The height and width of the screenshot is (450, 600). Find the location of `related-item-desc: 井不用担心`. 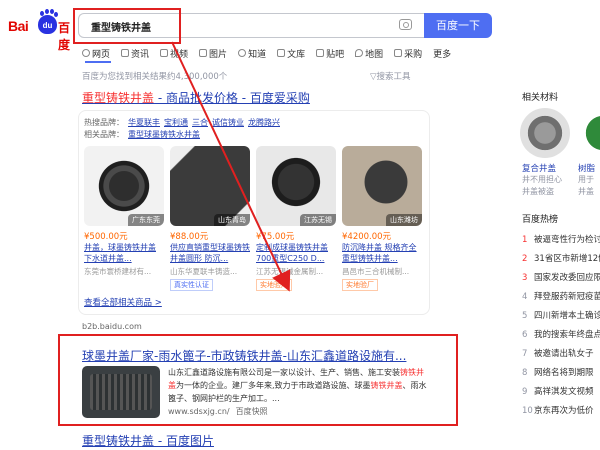

related-item-desc: 井不用担心 is located at coordinates (542, 179).